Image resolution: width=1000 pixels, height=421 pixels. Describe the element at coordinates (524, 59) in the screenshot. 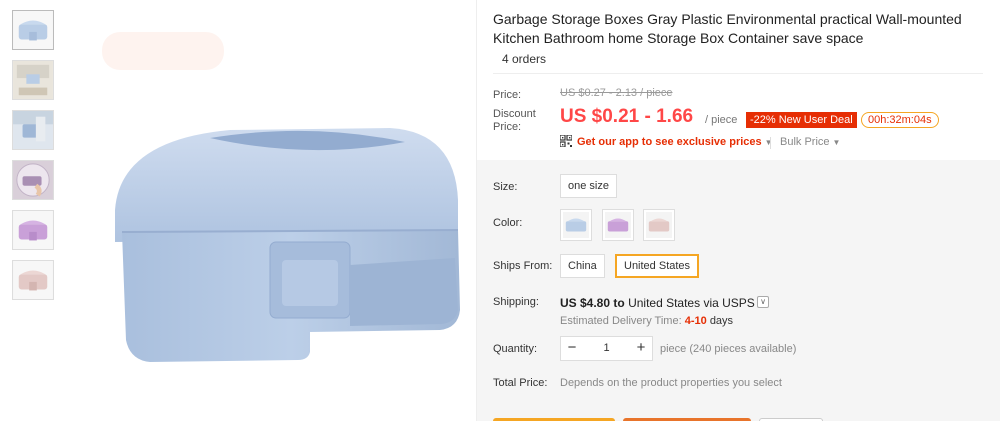

I see `orders-count: 4 orders` at that location.